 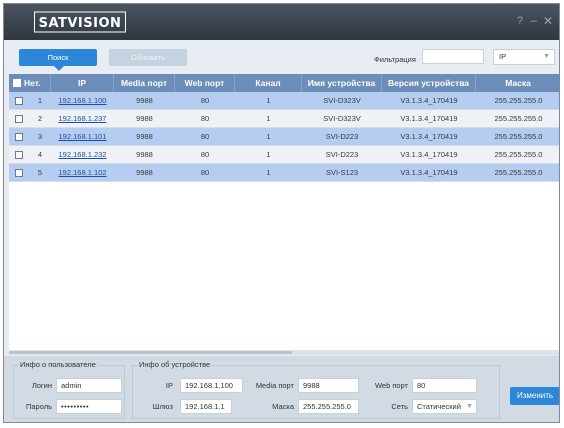 What do you see at coordinates (429, 83) in the screenshot?
I see `col-device-version: Версия устройства` at bounding box center [429, 83].